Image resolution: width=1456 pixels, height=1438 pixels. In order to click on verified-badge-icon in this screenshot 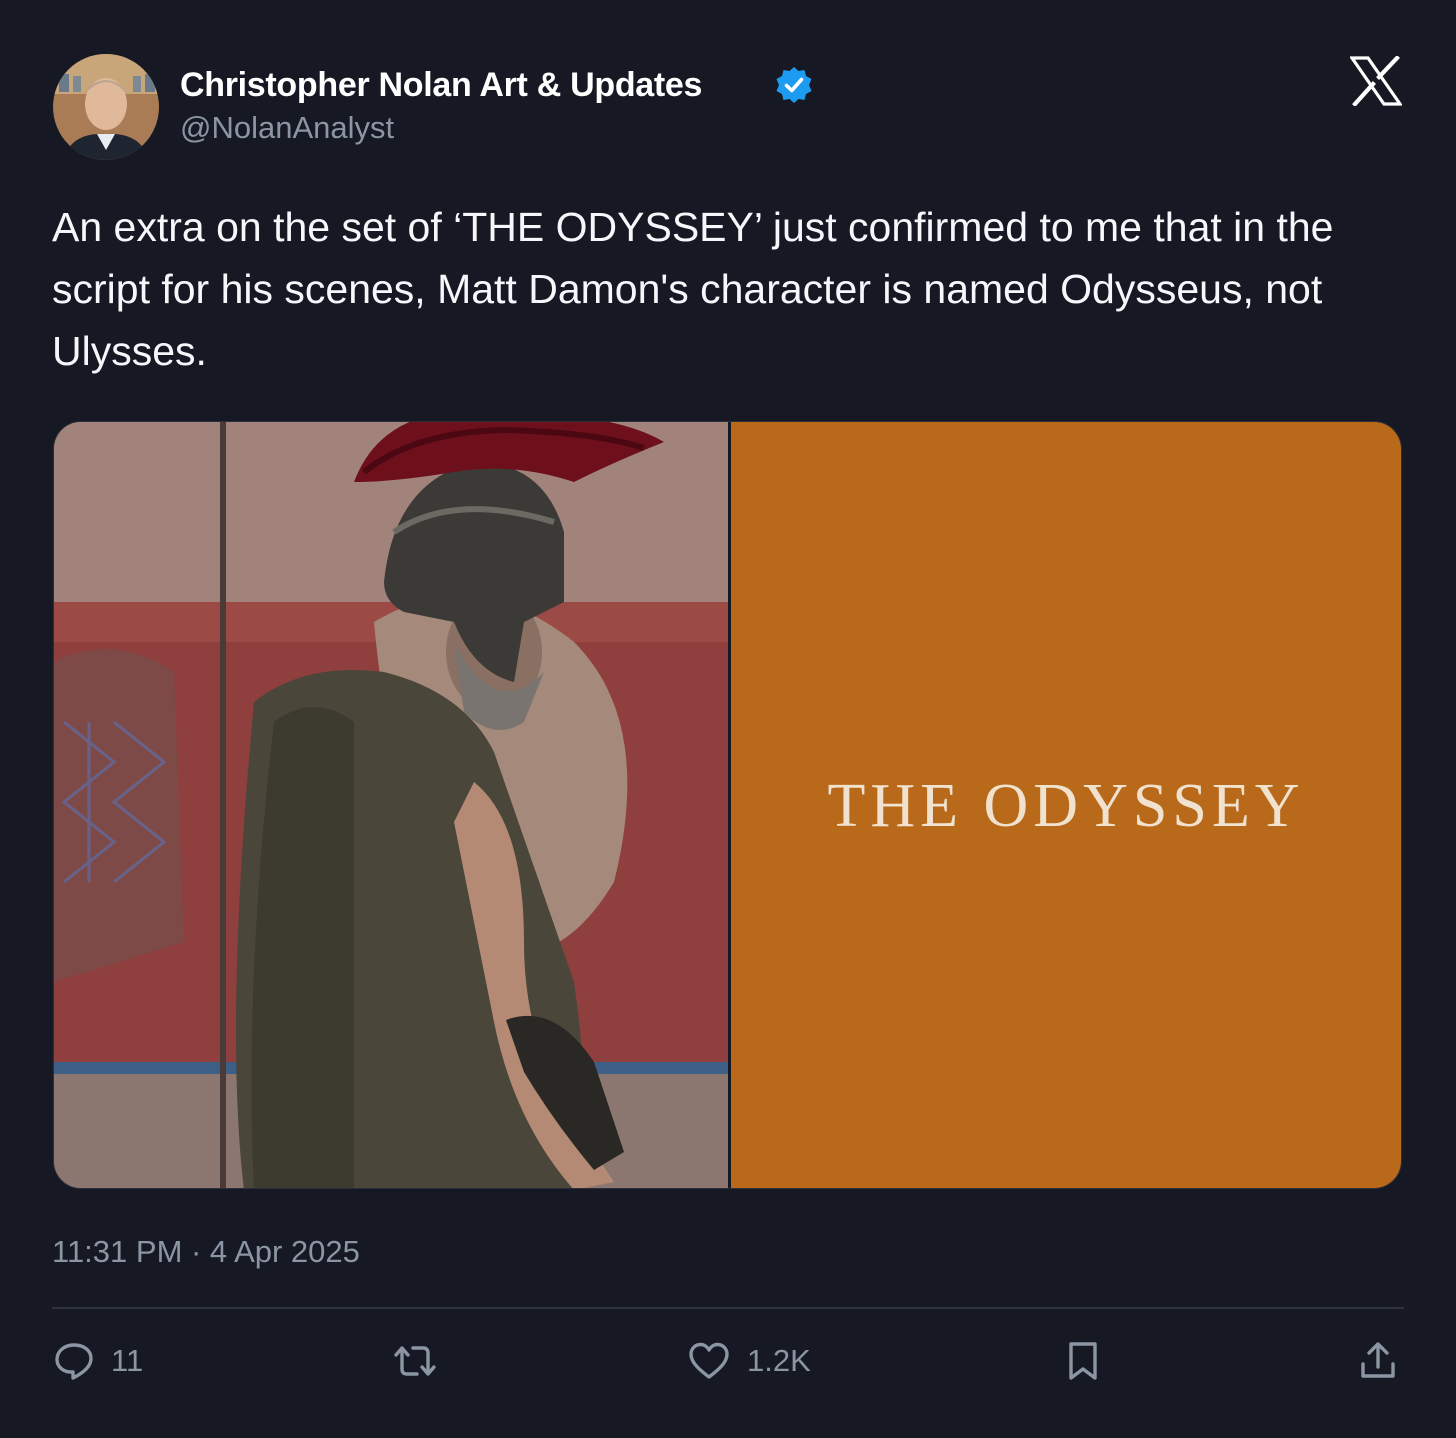, I will do `click(794, 85)`.